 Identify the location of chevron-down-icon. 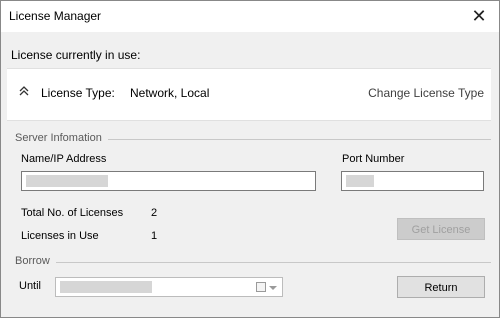
(273, 288).